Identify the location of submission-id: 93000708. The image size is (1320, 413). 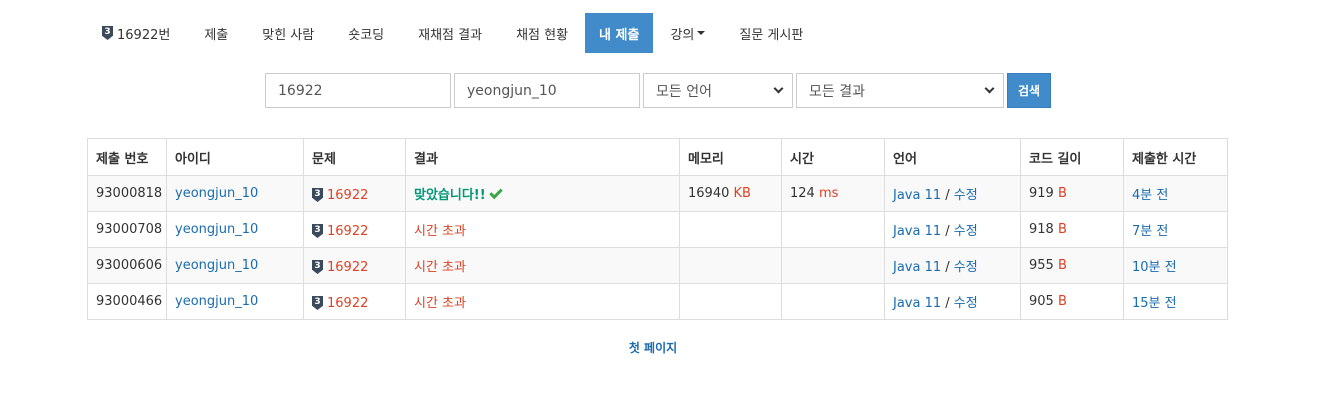
(127, 229).